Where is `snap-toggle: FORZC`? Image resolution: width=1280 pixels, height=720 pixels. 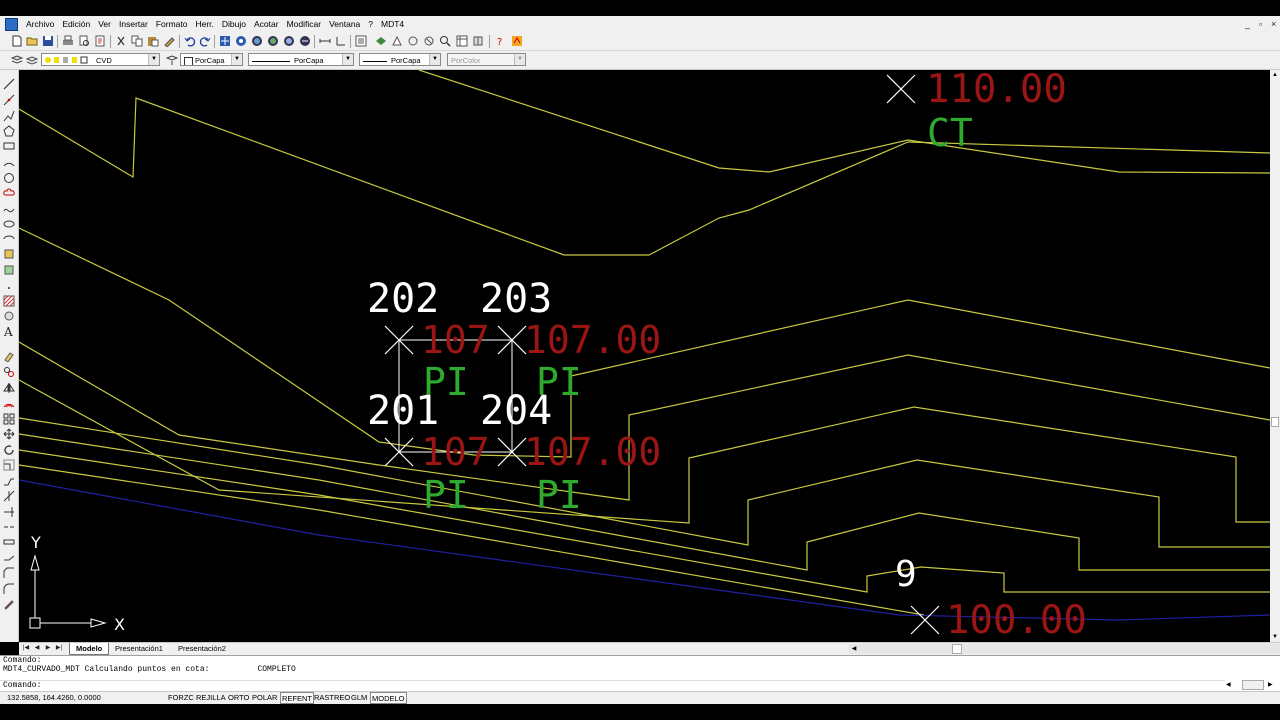 snap-toggle: FORZC is located at coordinates (181, 698).